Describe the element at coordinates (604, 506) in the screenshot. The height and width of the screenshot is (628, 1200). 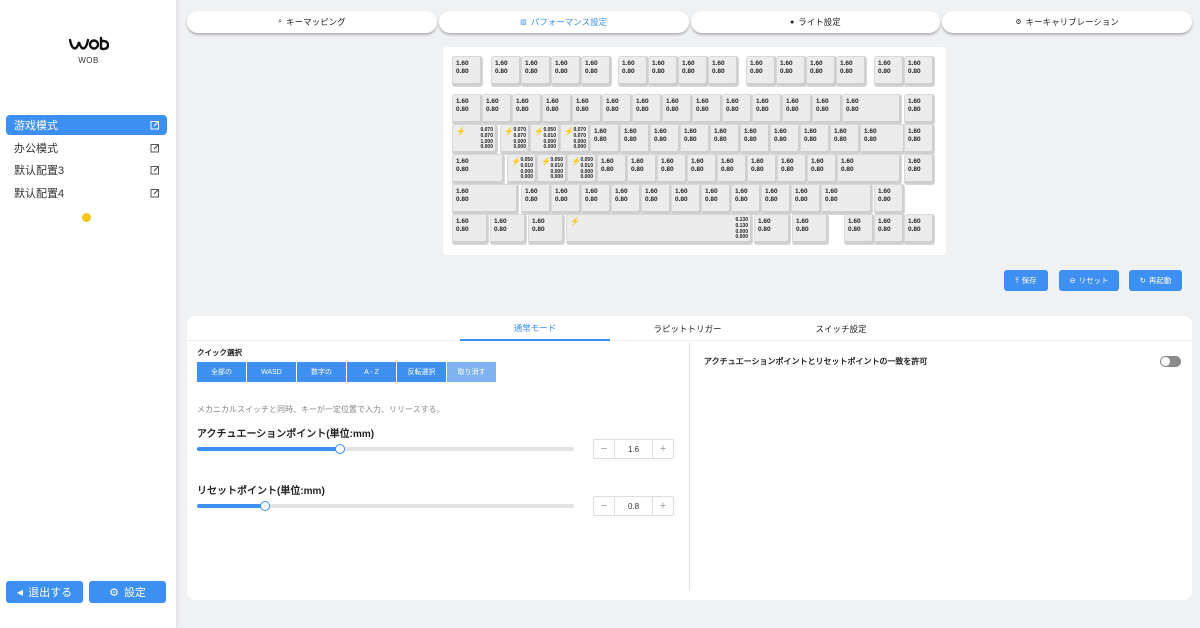
I see `reset-point-decrement-button: −` at that location.